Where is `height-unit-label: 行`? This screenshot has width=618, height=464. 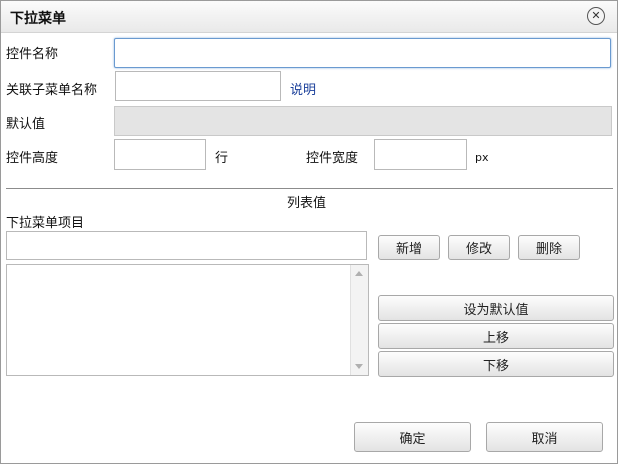 height-unit-label: 行 is located at coordinates (222, 158).